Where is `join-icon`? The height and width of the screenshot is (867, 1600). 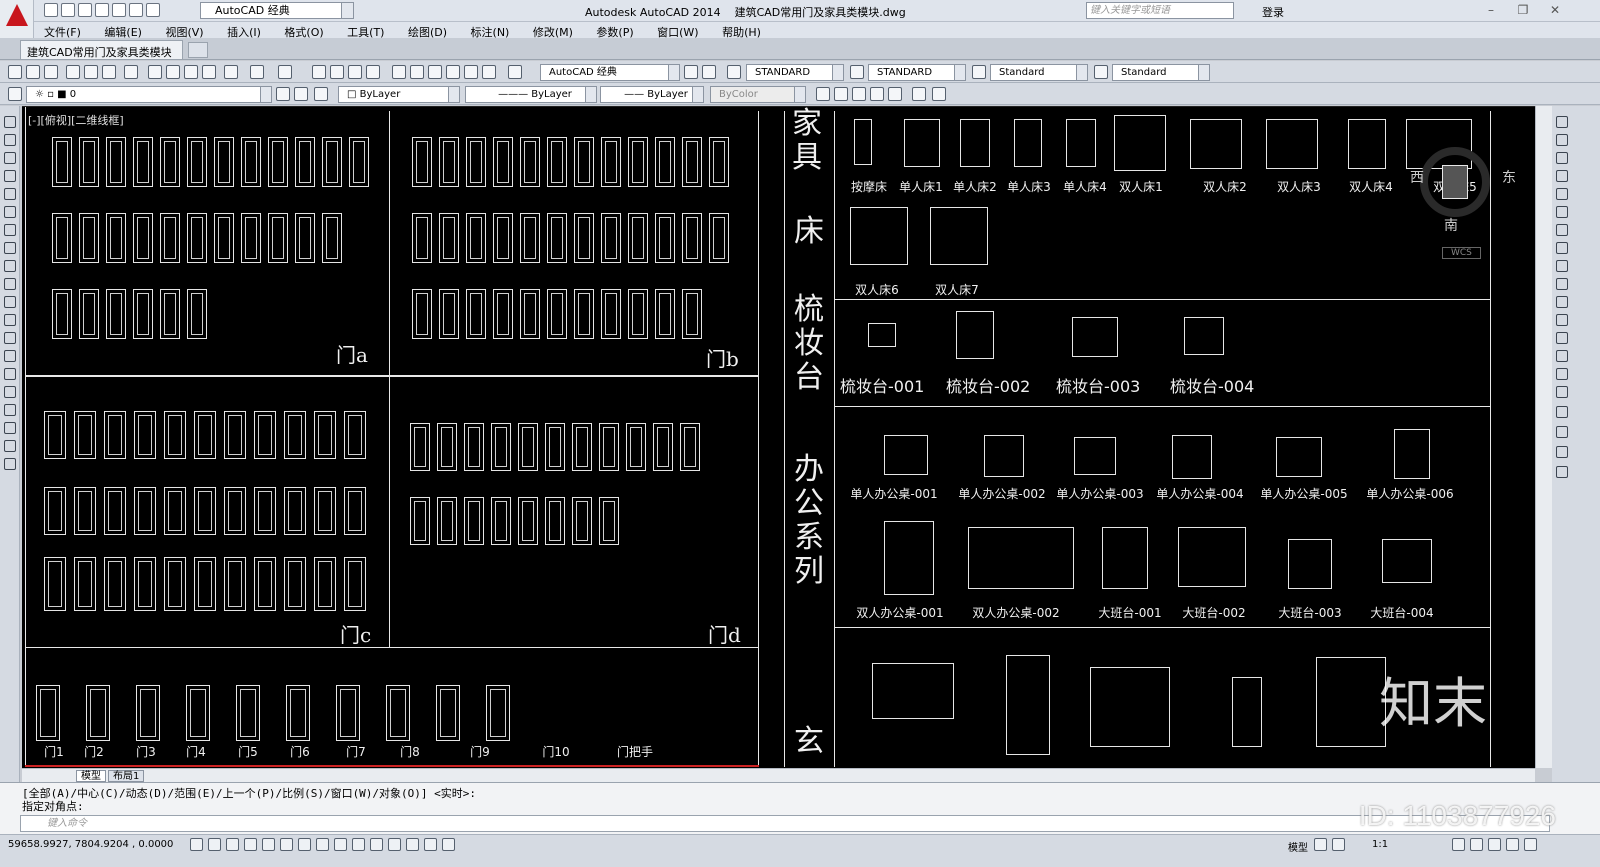 join-icon is located at coordinates (1562, 338).